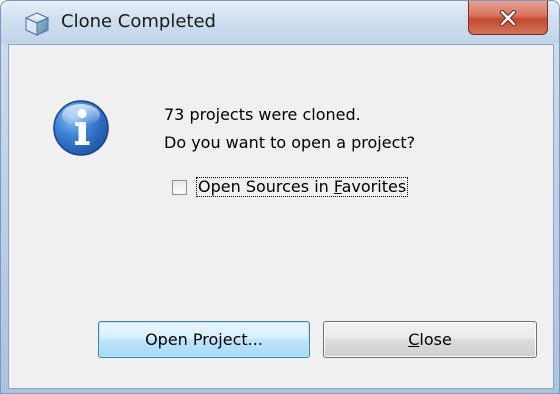 This screenshot has height=394, width=560. What do you see at coordinates (262, 114) in the screenshot?
I see `message-line-1: 73 projects were cloned.` at bounding box center [262, 114].